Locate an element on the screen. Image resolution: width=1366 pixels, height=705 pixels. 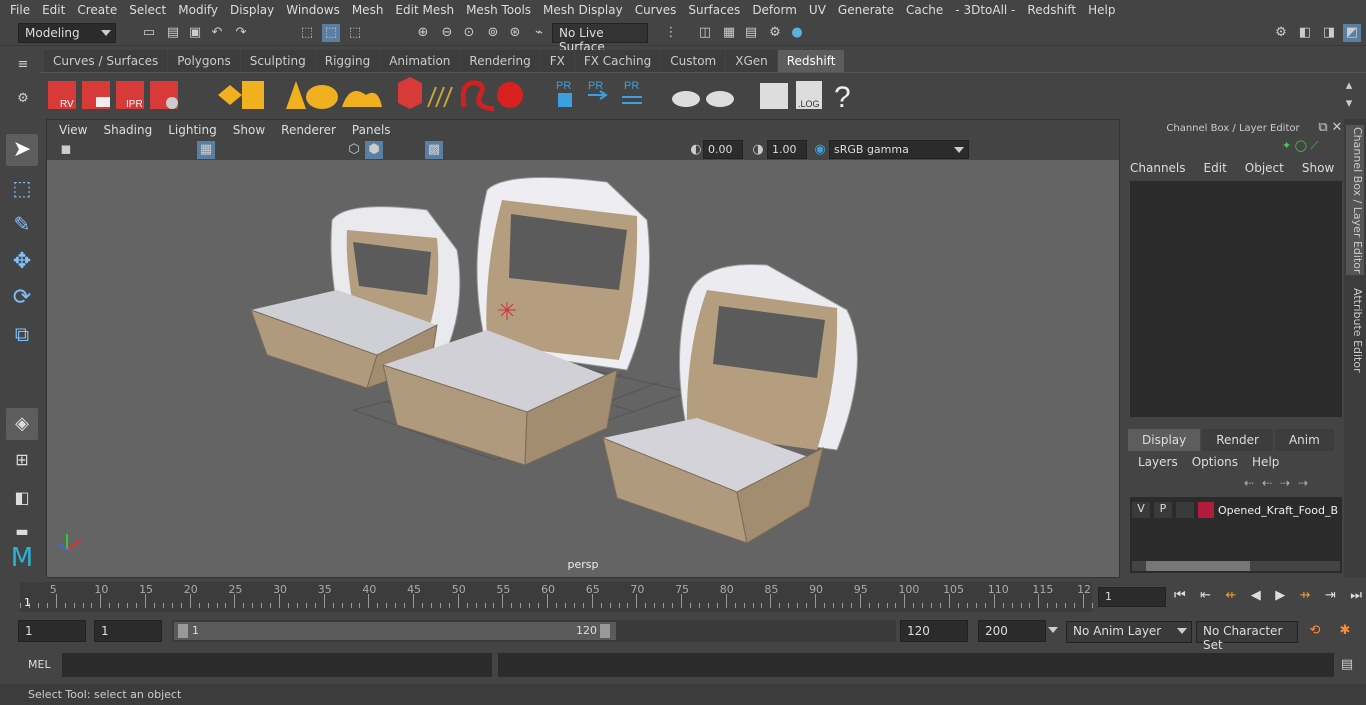
menu-windows: Windows is located at coordinates (313, 10).